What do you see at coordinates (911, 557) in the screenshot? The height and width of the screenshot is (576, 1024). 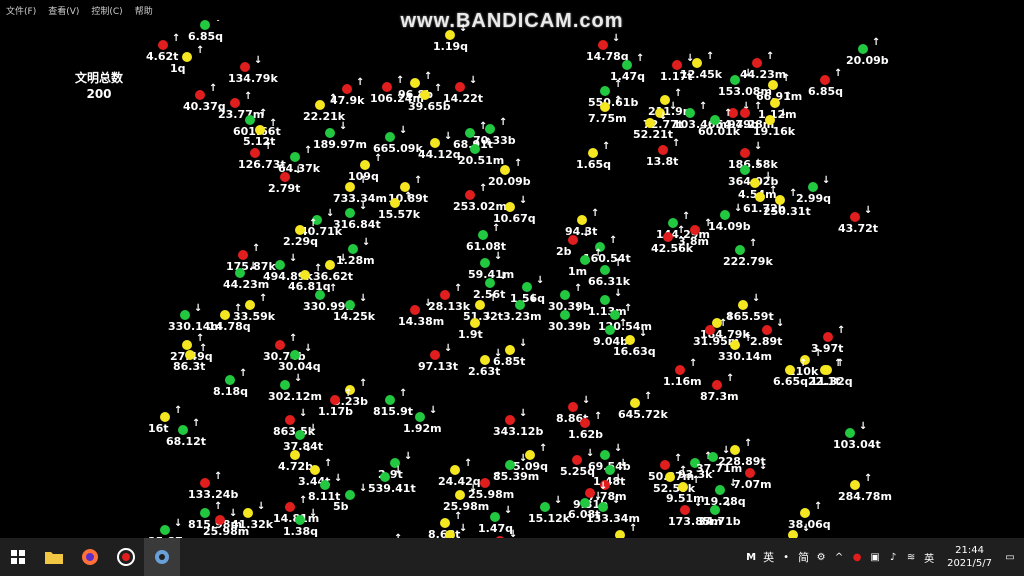 I see `network-icon: ≋` at bounding box center [911, 557].